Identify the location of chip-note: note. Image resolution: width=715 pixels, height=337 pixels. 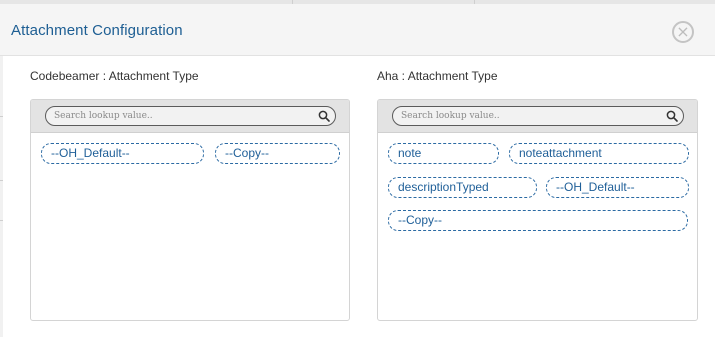
(443, 153).